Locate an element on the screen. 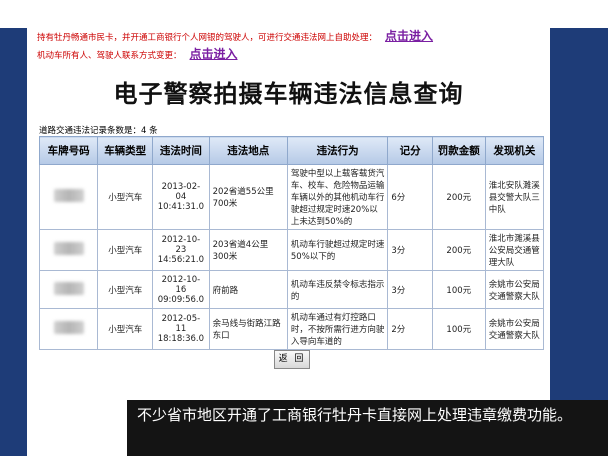  time-cell: 2012-10-16 09:09:56.0 is located at coordinates (181, 289).